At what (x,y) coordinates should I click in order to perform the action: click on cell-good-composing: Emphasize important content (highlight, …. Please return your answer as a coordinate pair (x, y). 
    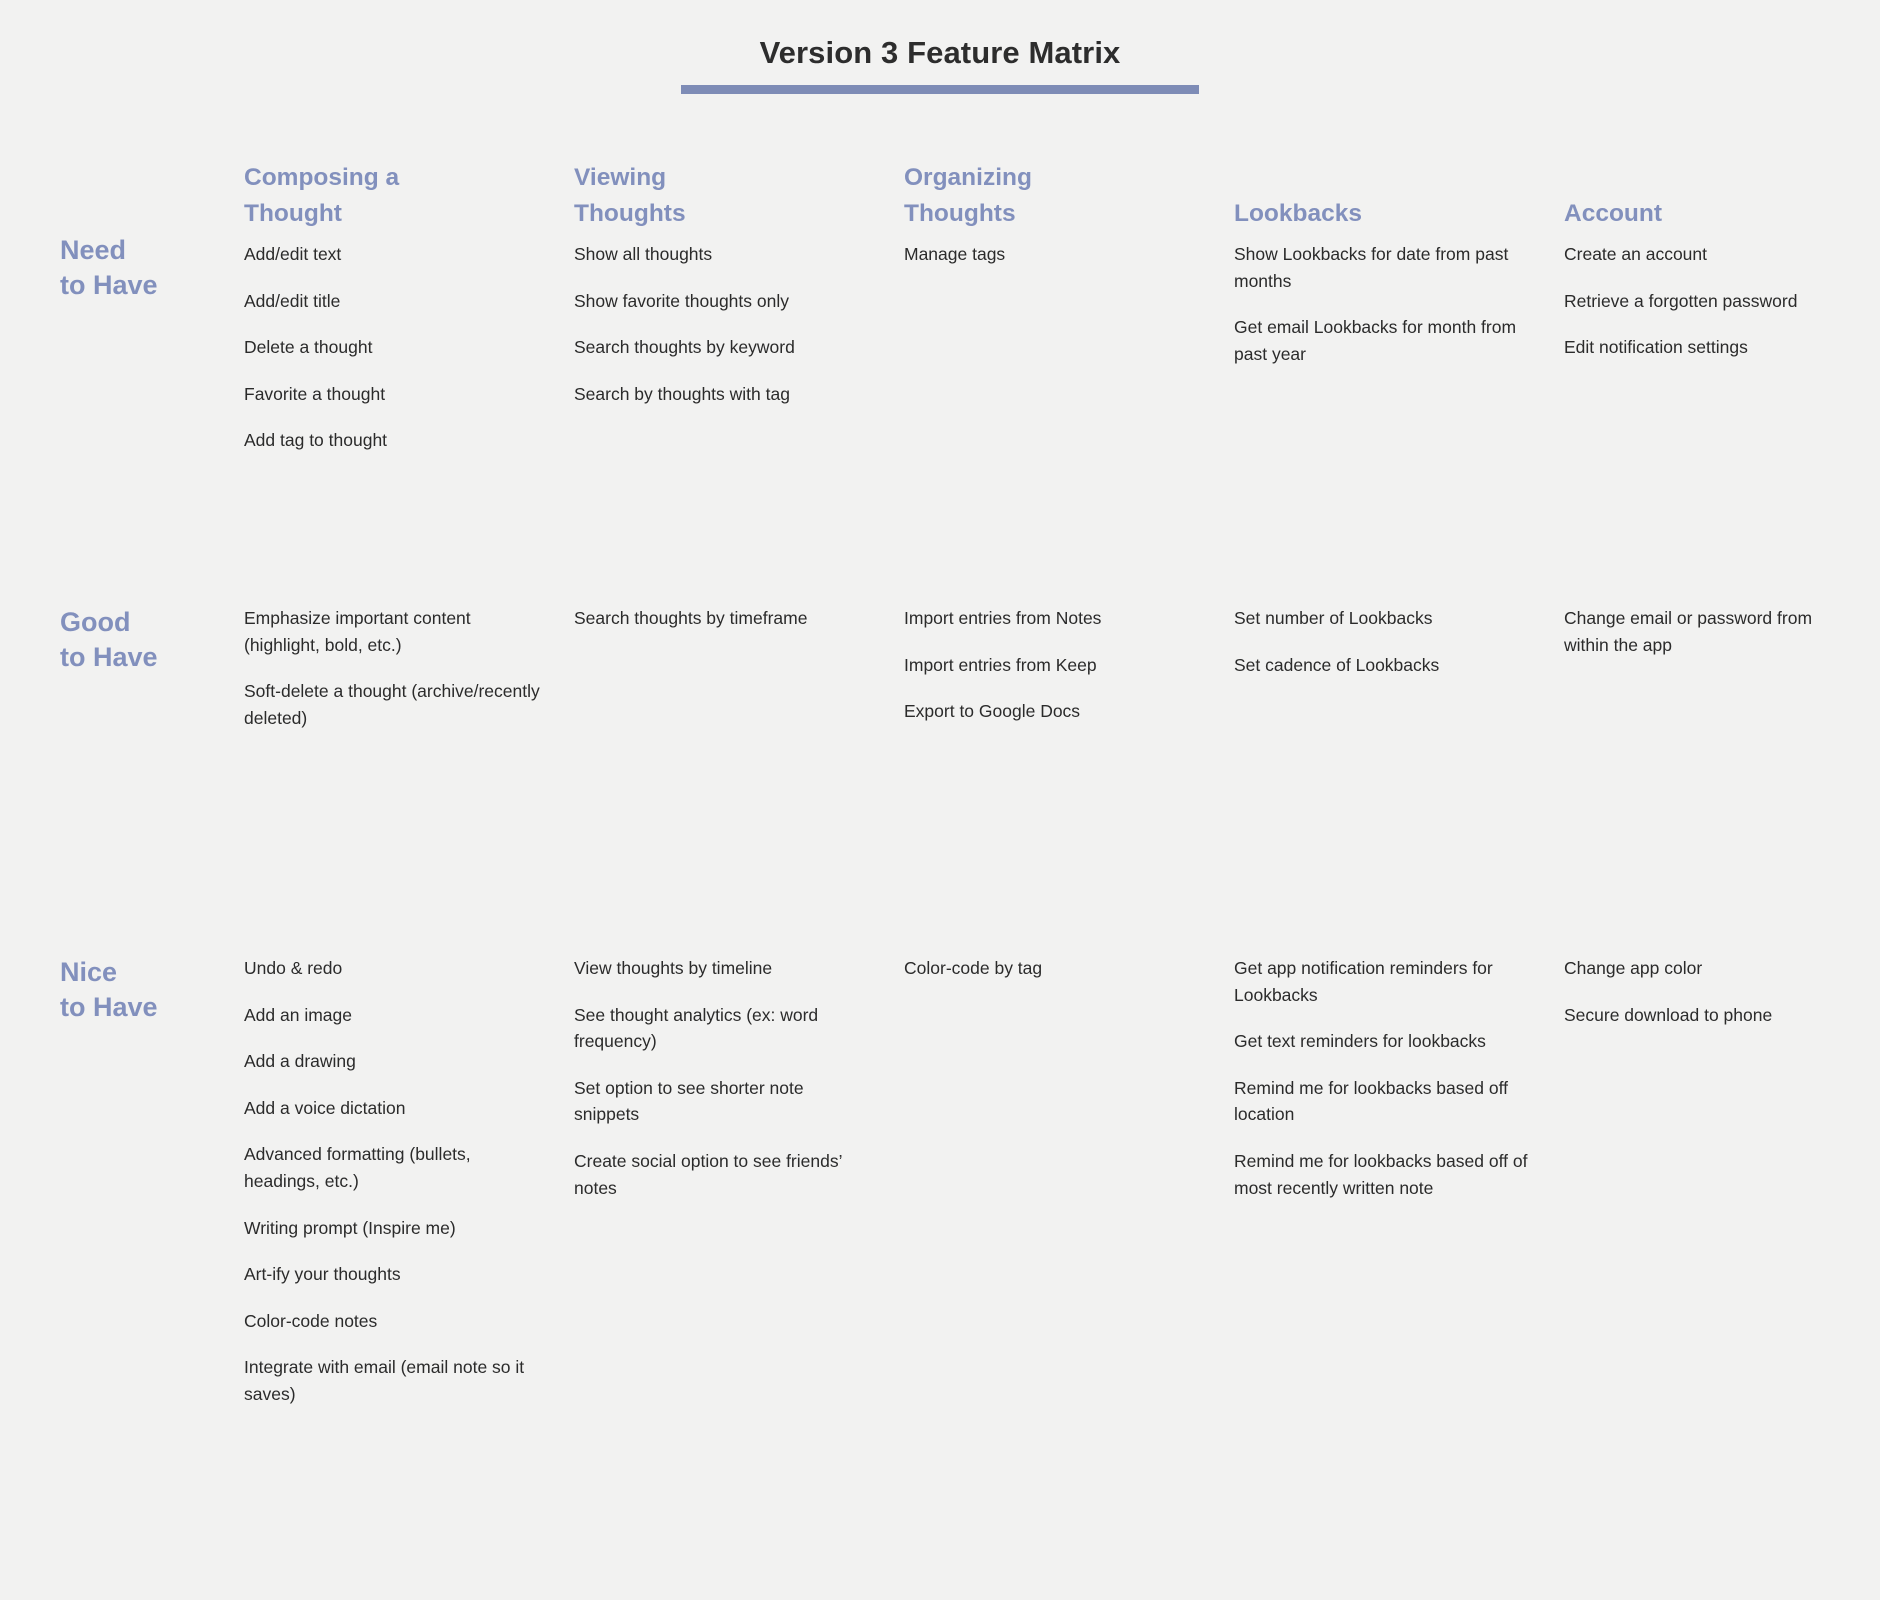
    Looking at the image, I should click on (409, 780).